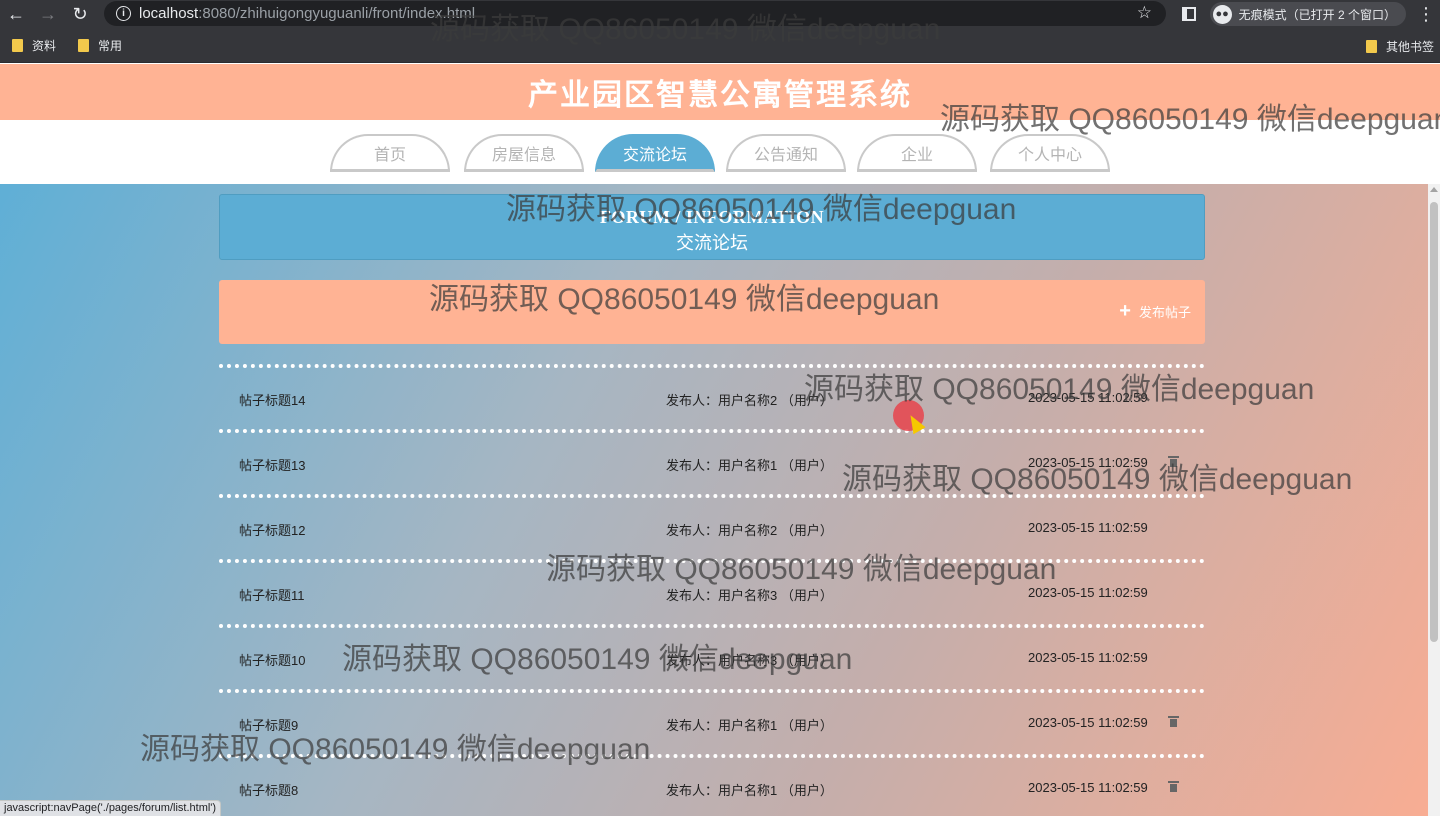  I want to click on post-row: 帖子标题9 发布人：用户名称1 （用户） 2023-05-15 11:02:59, so click(712, 721).